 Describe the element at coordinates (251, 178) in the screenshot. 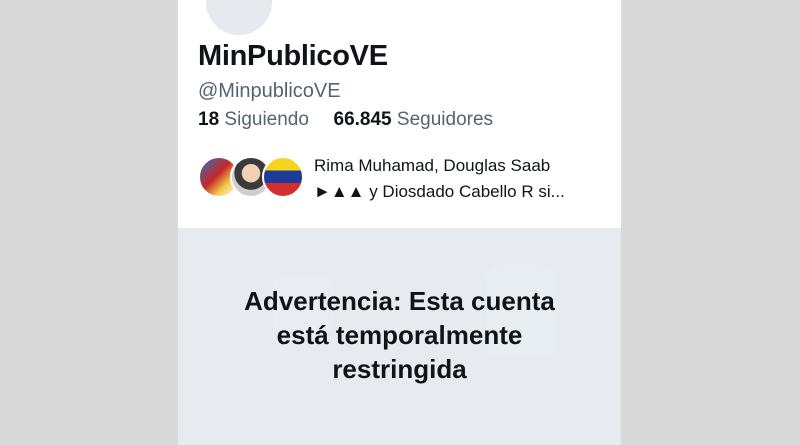

I see `follower-avatar-stack` at that location.